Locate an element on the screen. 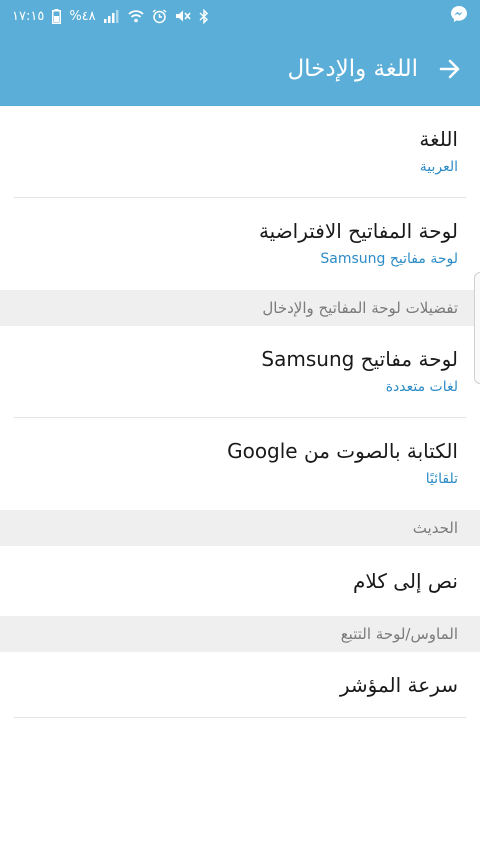  bluetooth-icon is located at coordinates (204, 16).